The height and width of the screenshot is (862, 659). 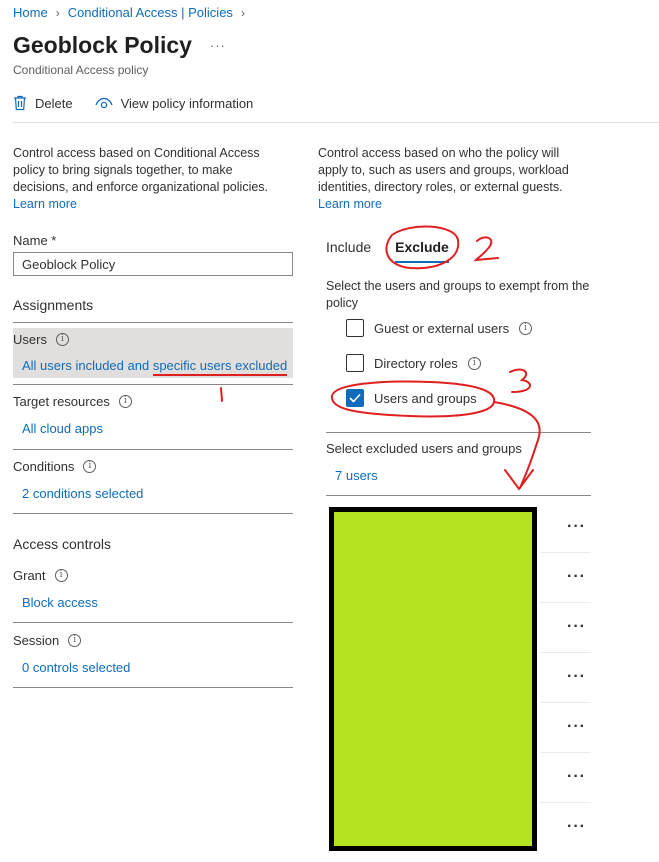 What do you see at coordinates (422, 251) in the screenshot?
I see `tab-exclude: Exclude` at bounding box center [422, 251].